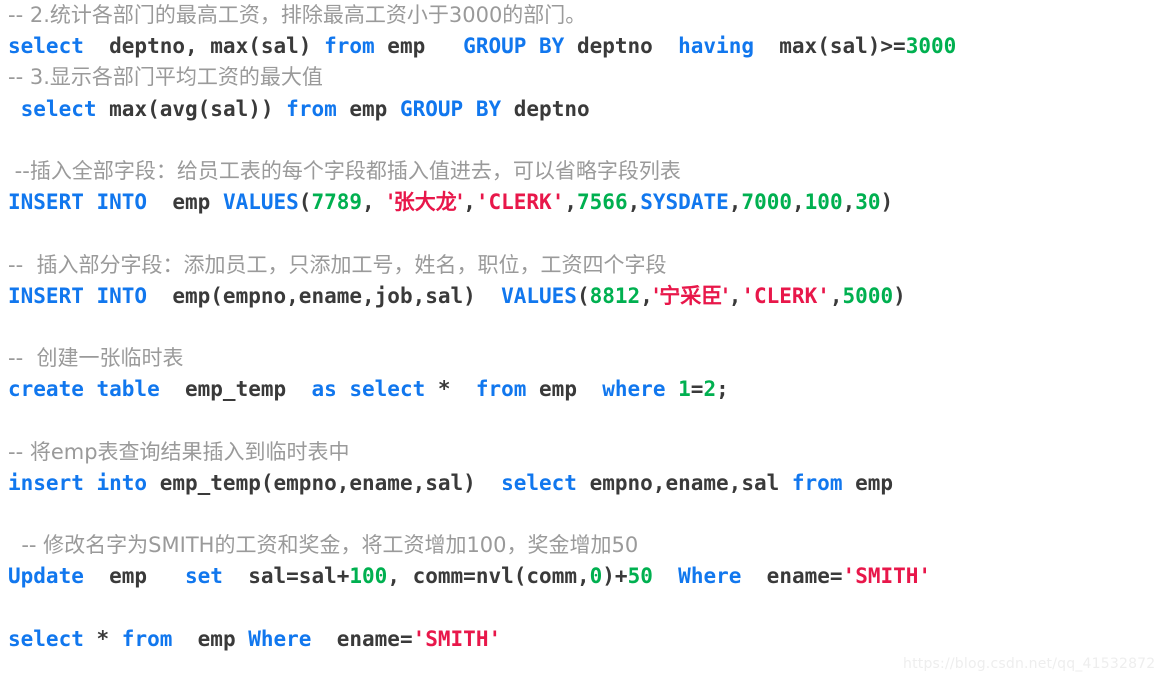 The image size is (1170, 685). What do you see at coordinates (585, 171) in the screenshot?
I see `code-line-comment: --插入全部字段：给员工表的每个字段都插入值进去，可以省略字段列表` at bounding box center [585, 171].